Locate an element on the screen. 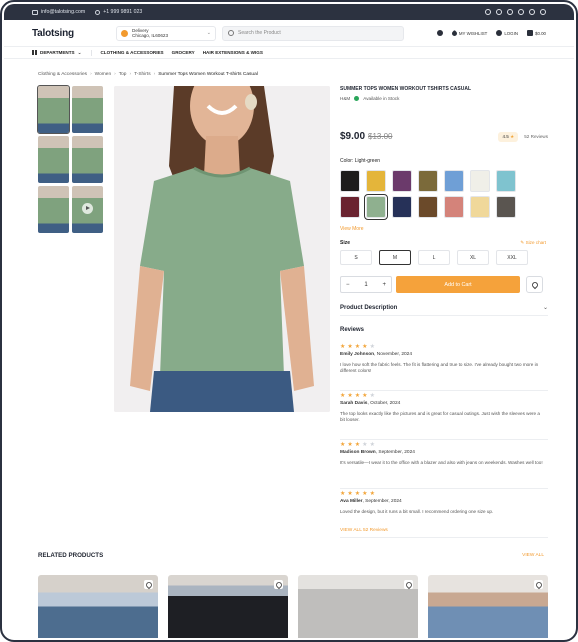 The image size is (578, 642). availability-status: Available in Stock is located at coordinates (381, 98).